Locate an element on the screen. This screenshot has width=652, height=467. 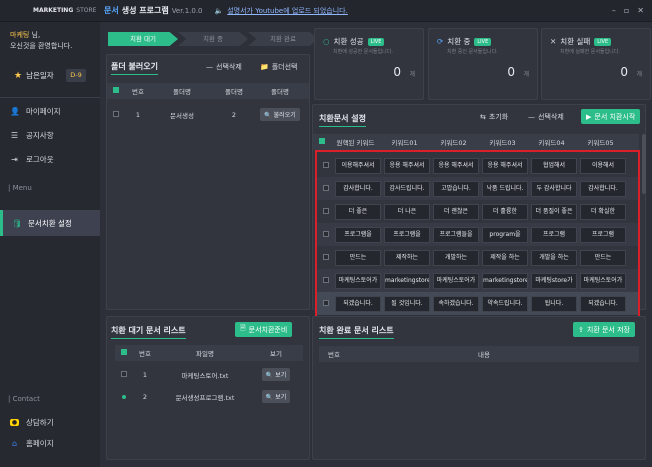
sidebar-item-consult: ● 상담하기 is located at coordinates (50, 422).